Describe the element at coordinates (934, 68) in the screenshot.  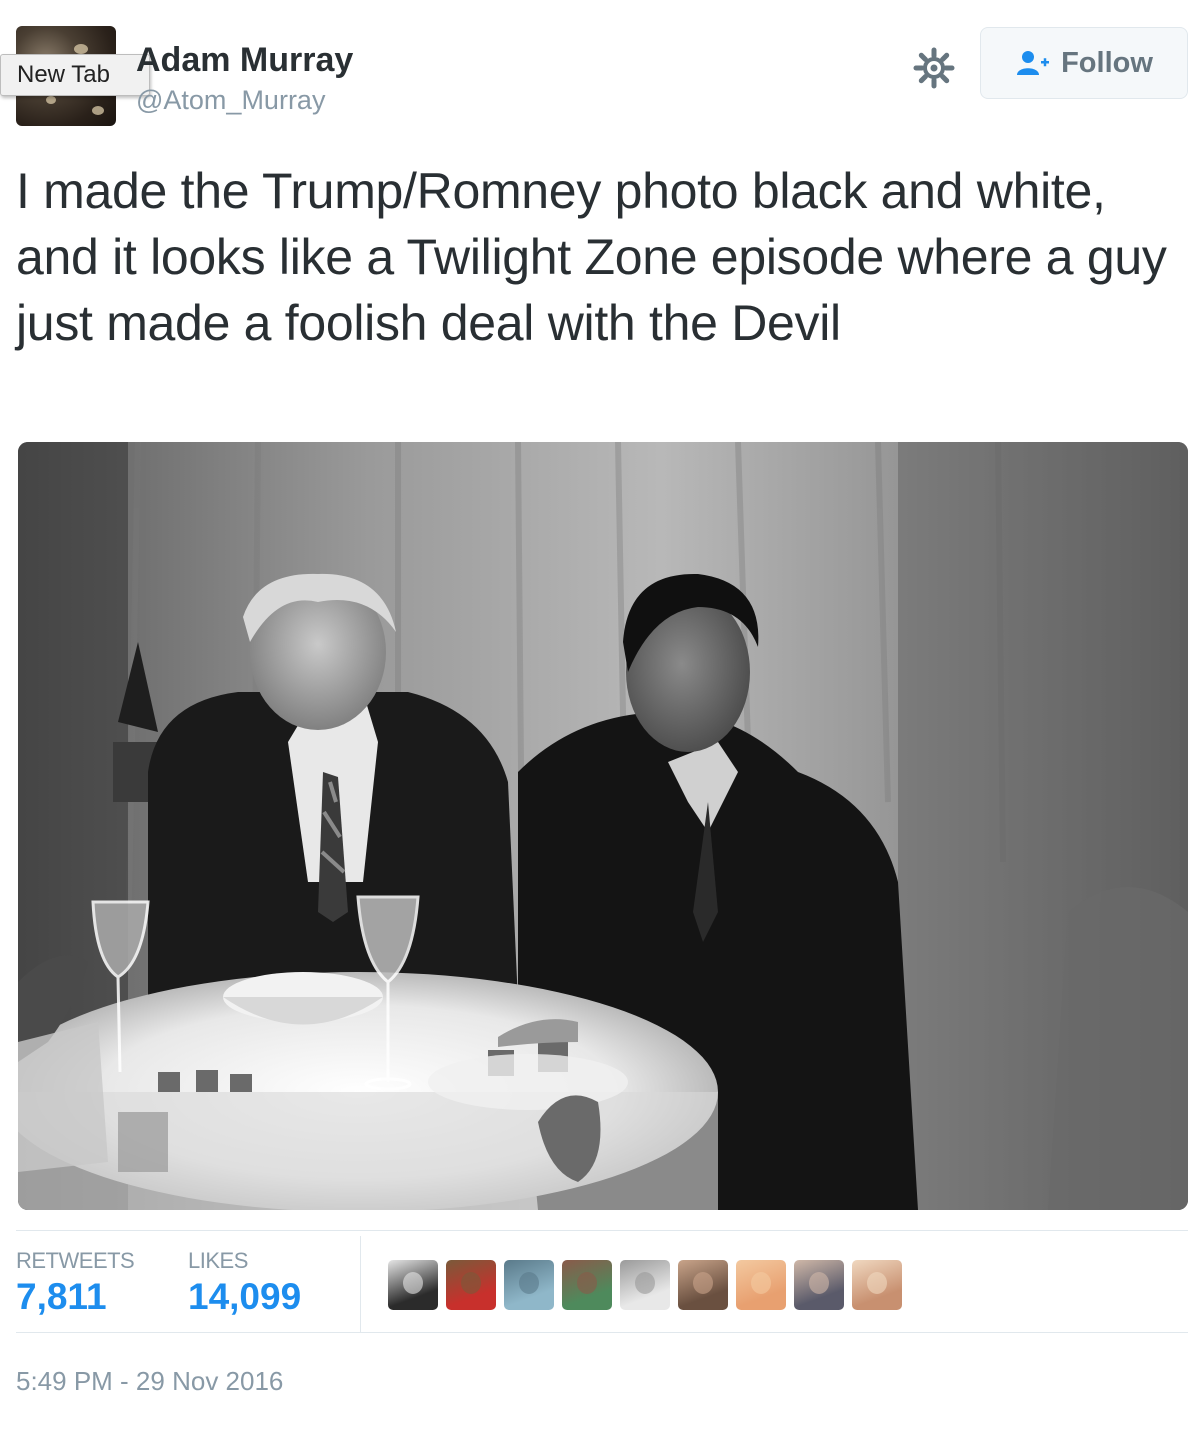
I see `gear-icon` at that location.